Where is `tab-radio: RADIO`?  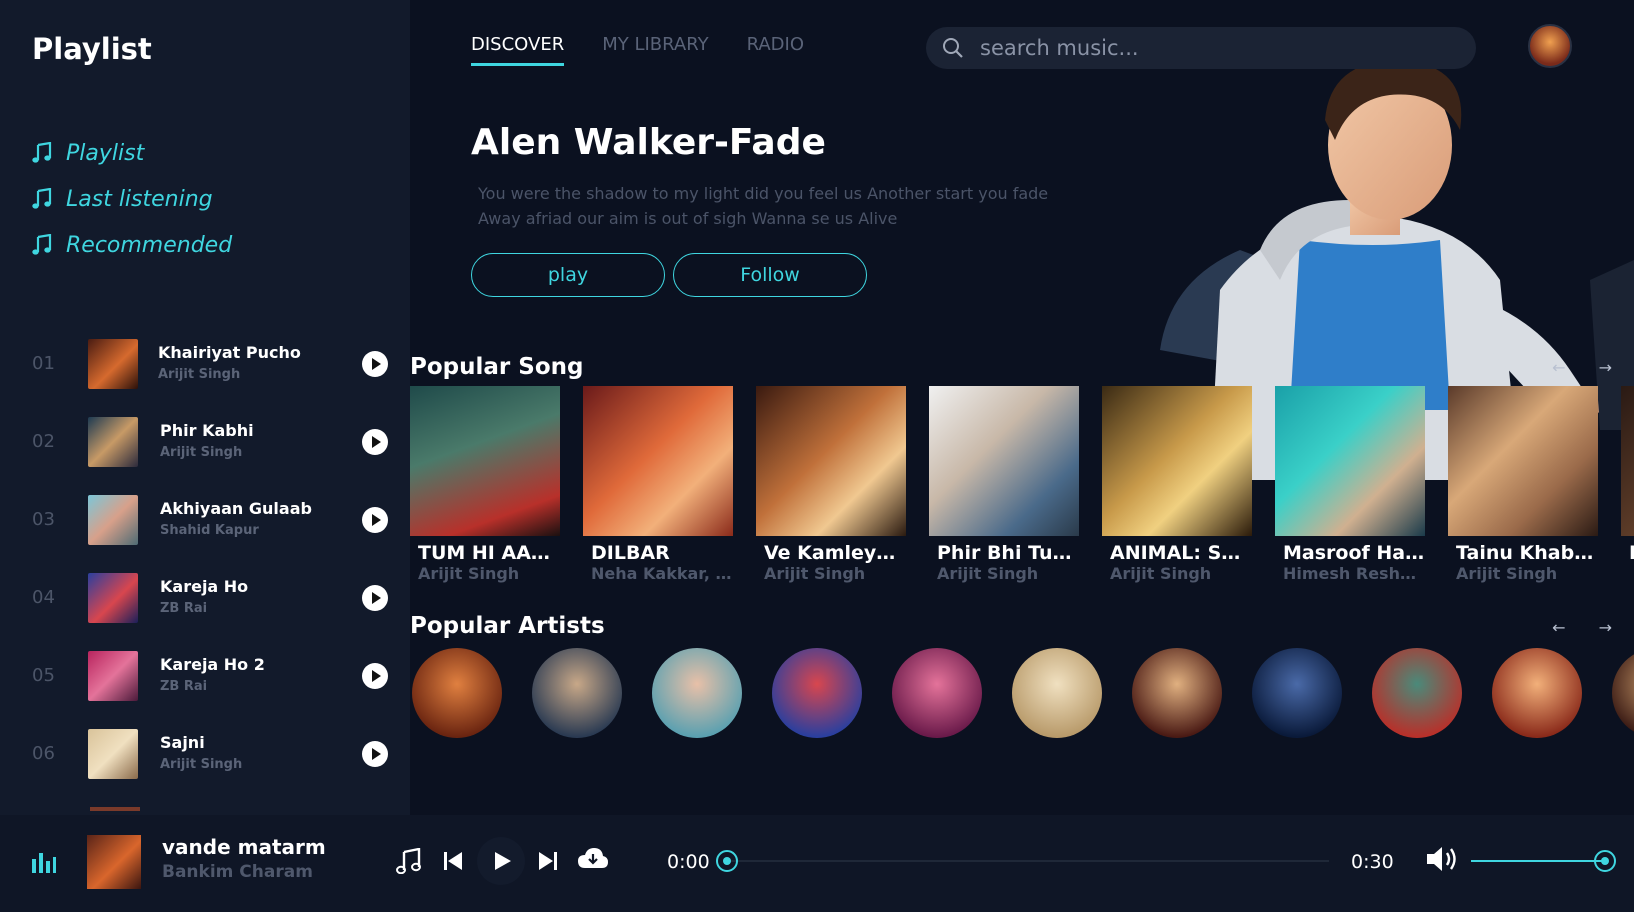
tab-radio: RADIO is located at coordinates (775, 50).